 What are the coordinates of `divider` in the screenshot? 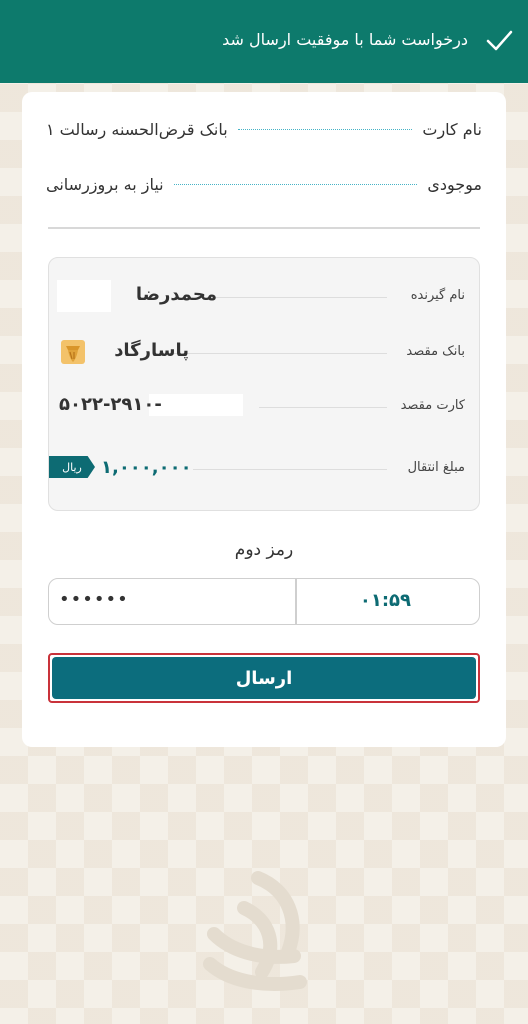 It's located at (264, 228).